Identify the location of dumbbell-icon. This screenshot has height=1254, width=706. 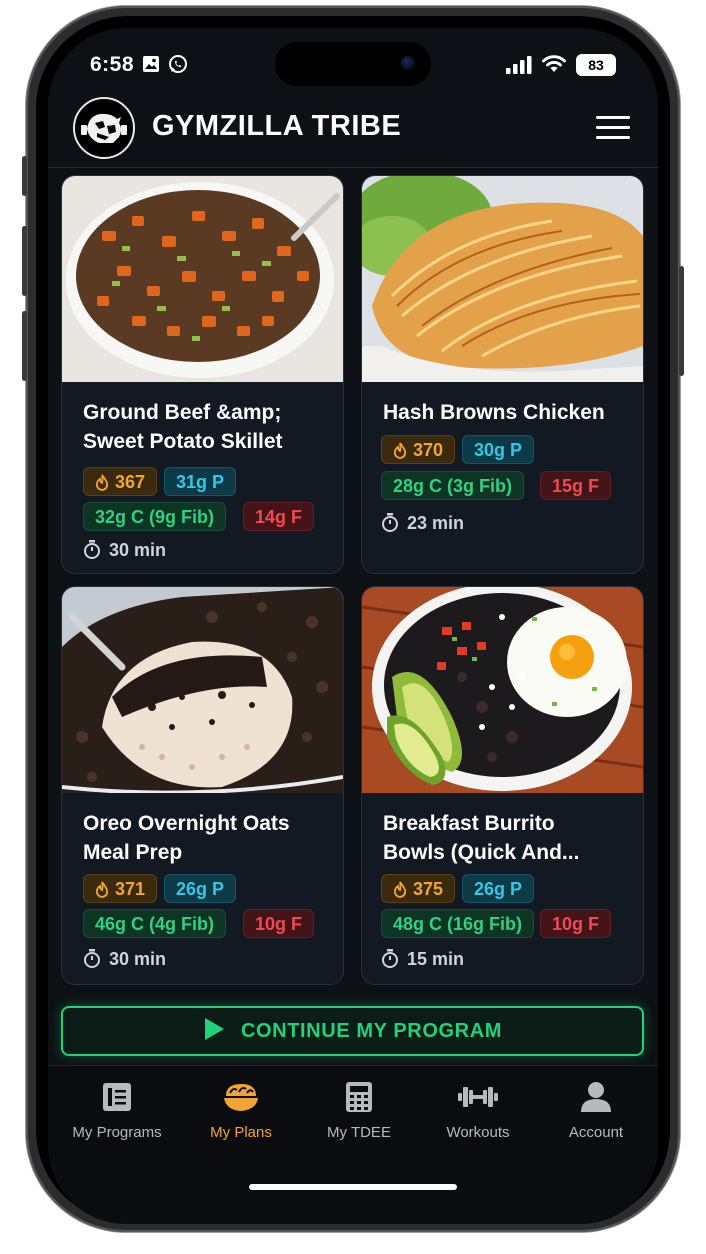
(478, 1097).